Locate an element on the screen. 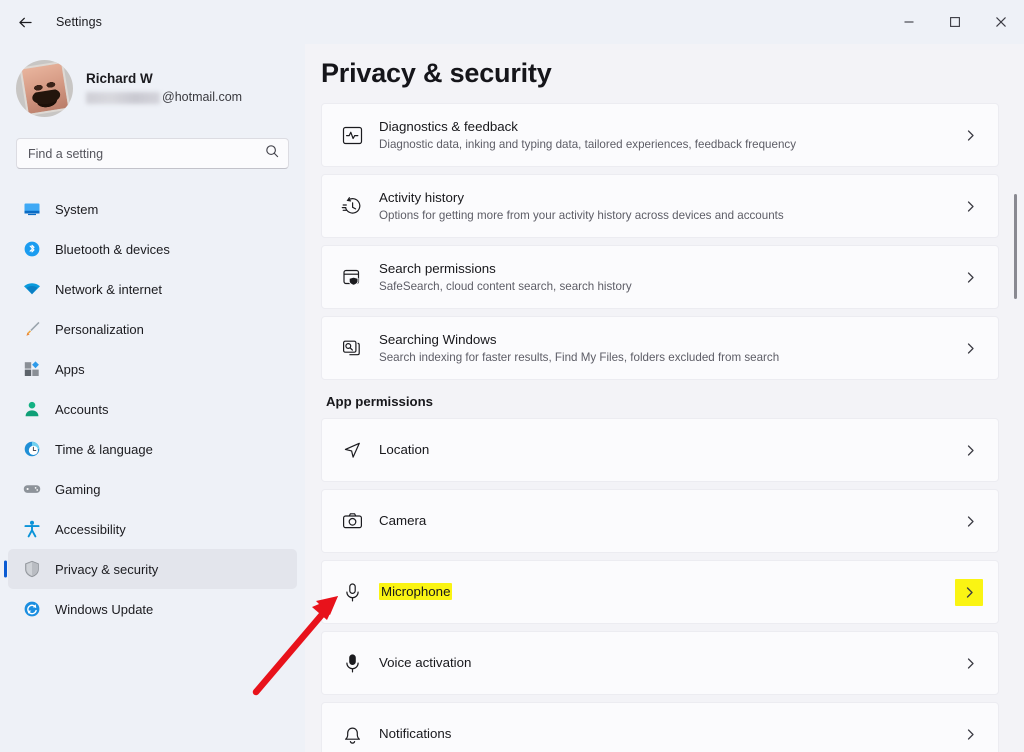 The image size is (1024, 752). sidebar-item-network-internet: Network & internet is located at coordinates (152, 289).